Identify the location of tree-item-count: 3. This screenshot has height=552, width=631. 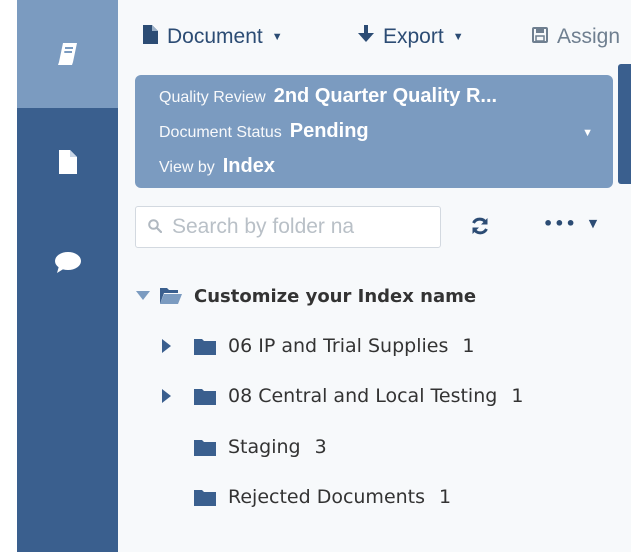
(320, 447).